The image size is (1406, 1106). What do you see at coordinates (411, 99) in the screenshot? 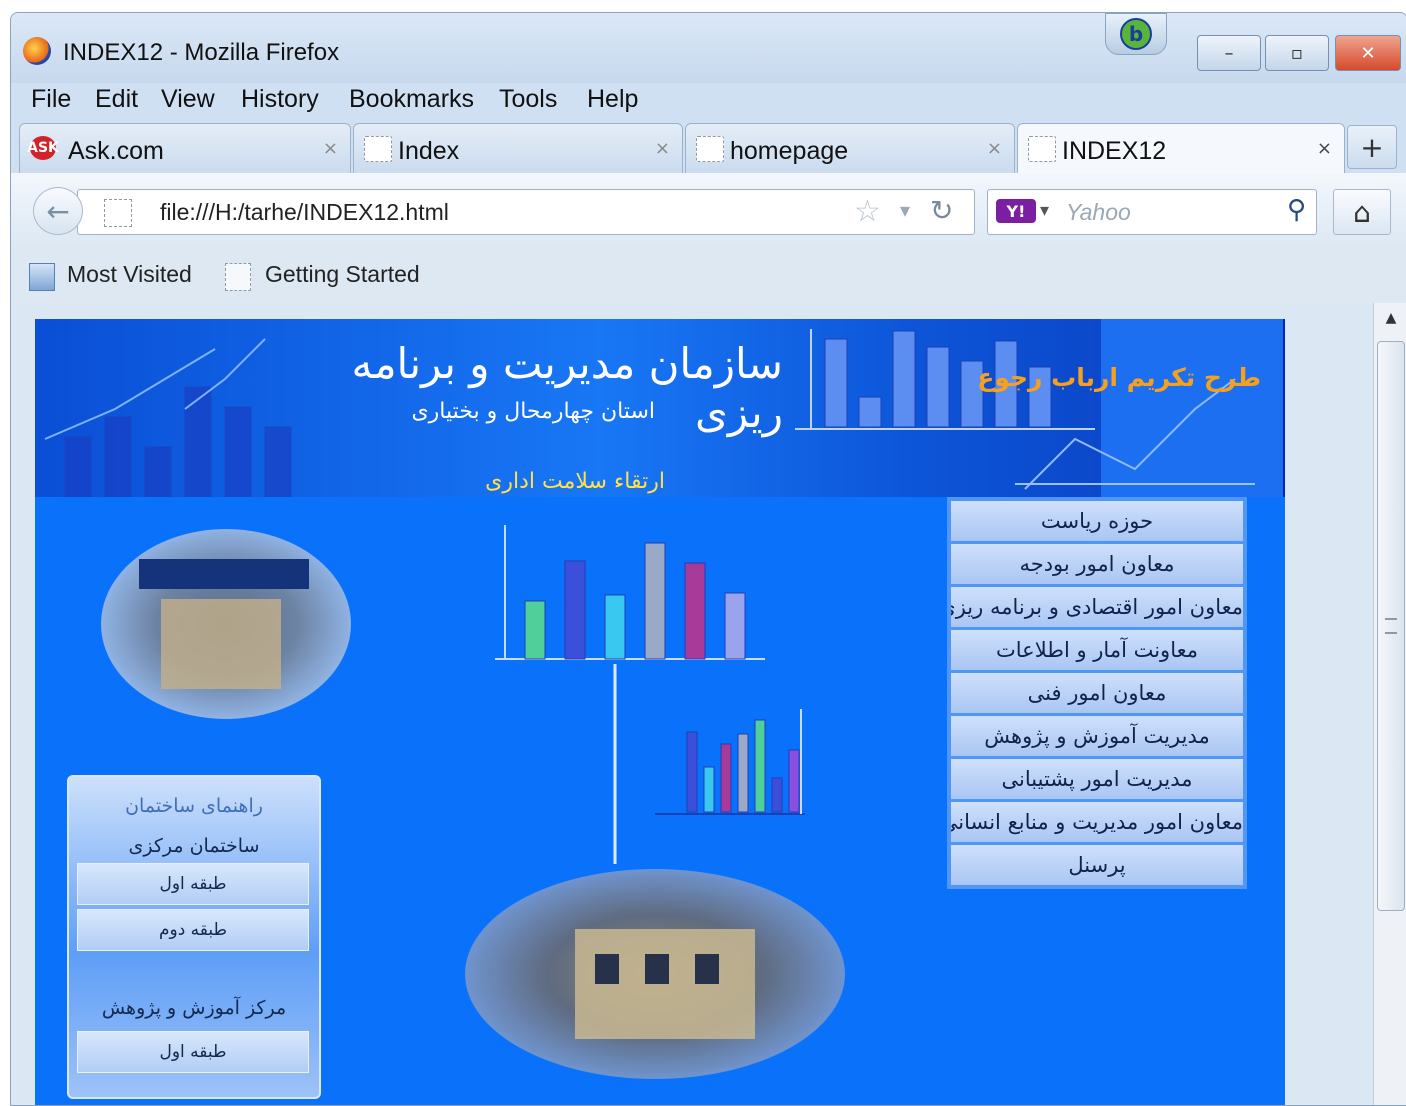
I see `menu-bookmarks: Bookmarks` at bounding box center [411, 99].